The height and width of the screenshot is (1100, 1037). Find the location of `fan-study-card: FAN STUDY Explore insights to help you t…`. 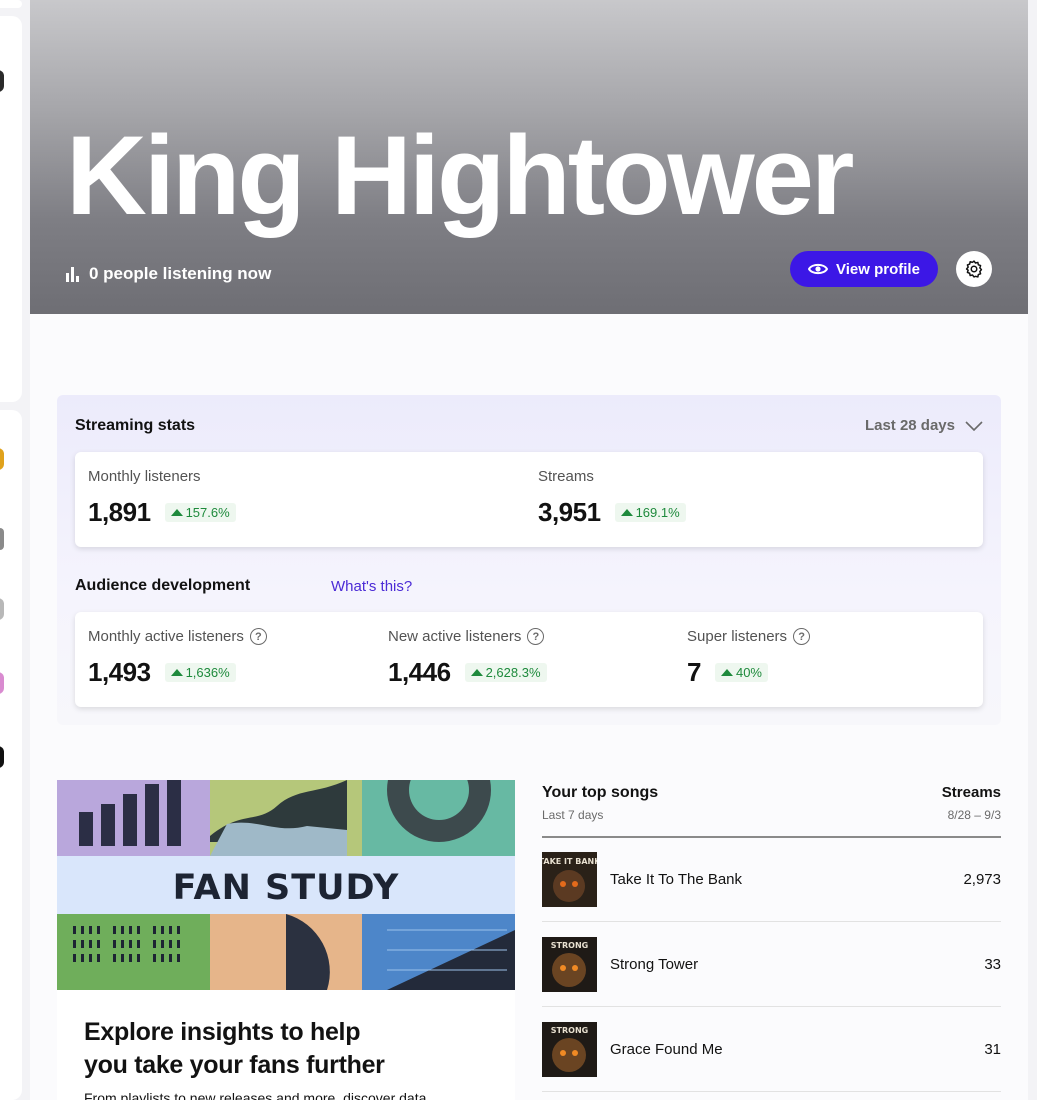

fan-study-card: FAN STUDY Explore insights to help you t… is located at coordinates (286, 940).